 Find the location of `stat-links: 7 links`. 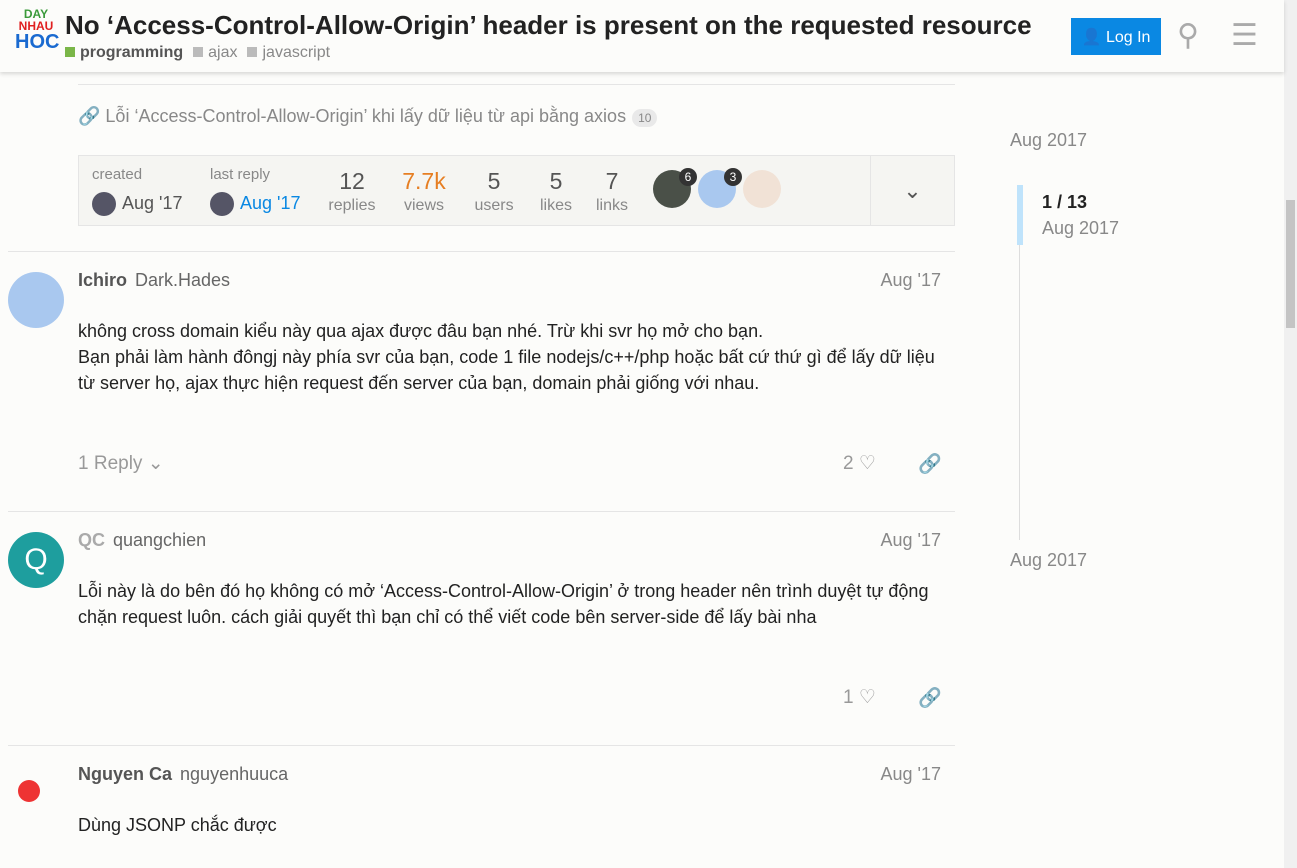

stat-links: 7 links is located at coordinates (611, 191).